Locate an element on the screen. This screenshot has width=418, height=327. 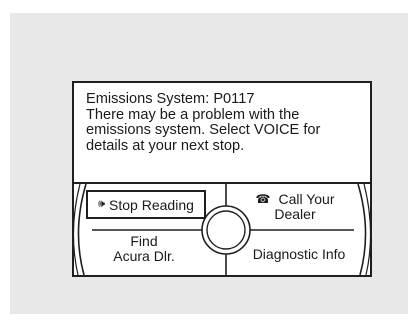
stop-reading-button: 🕪 Stop Reading is located at coordinates (146, 204).